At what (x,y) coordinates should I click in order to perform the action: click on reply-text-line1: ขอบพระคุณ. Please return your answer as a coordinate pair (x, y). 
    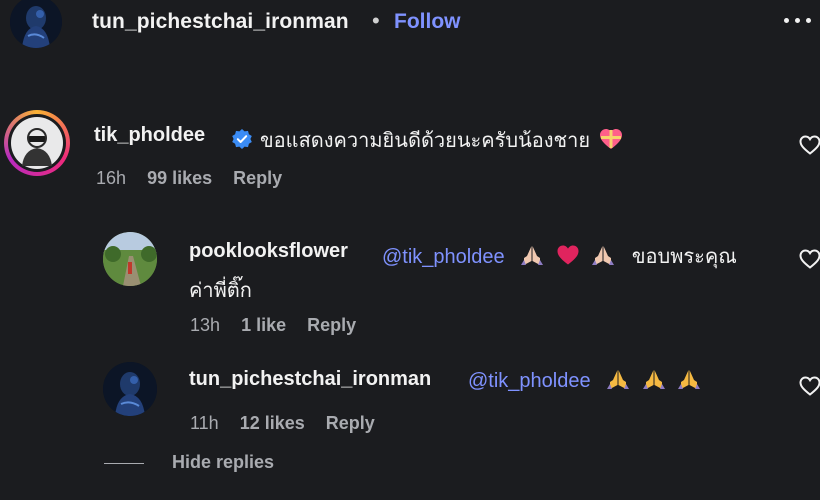
    Looking at the image, I should click on (684, 257).